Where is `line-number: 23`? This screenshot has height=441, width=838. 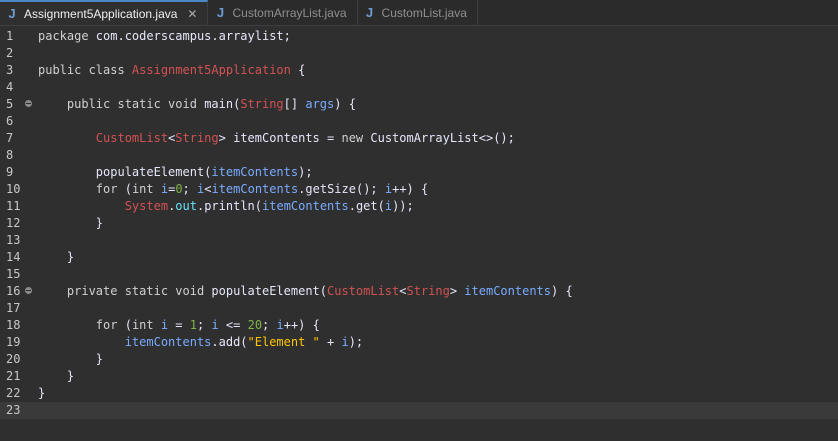 line-number: 23 is located at coordinates (13, 410).